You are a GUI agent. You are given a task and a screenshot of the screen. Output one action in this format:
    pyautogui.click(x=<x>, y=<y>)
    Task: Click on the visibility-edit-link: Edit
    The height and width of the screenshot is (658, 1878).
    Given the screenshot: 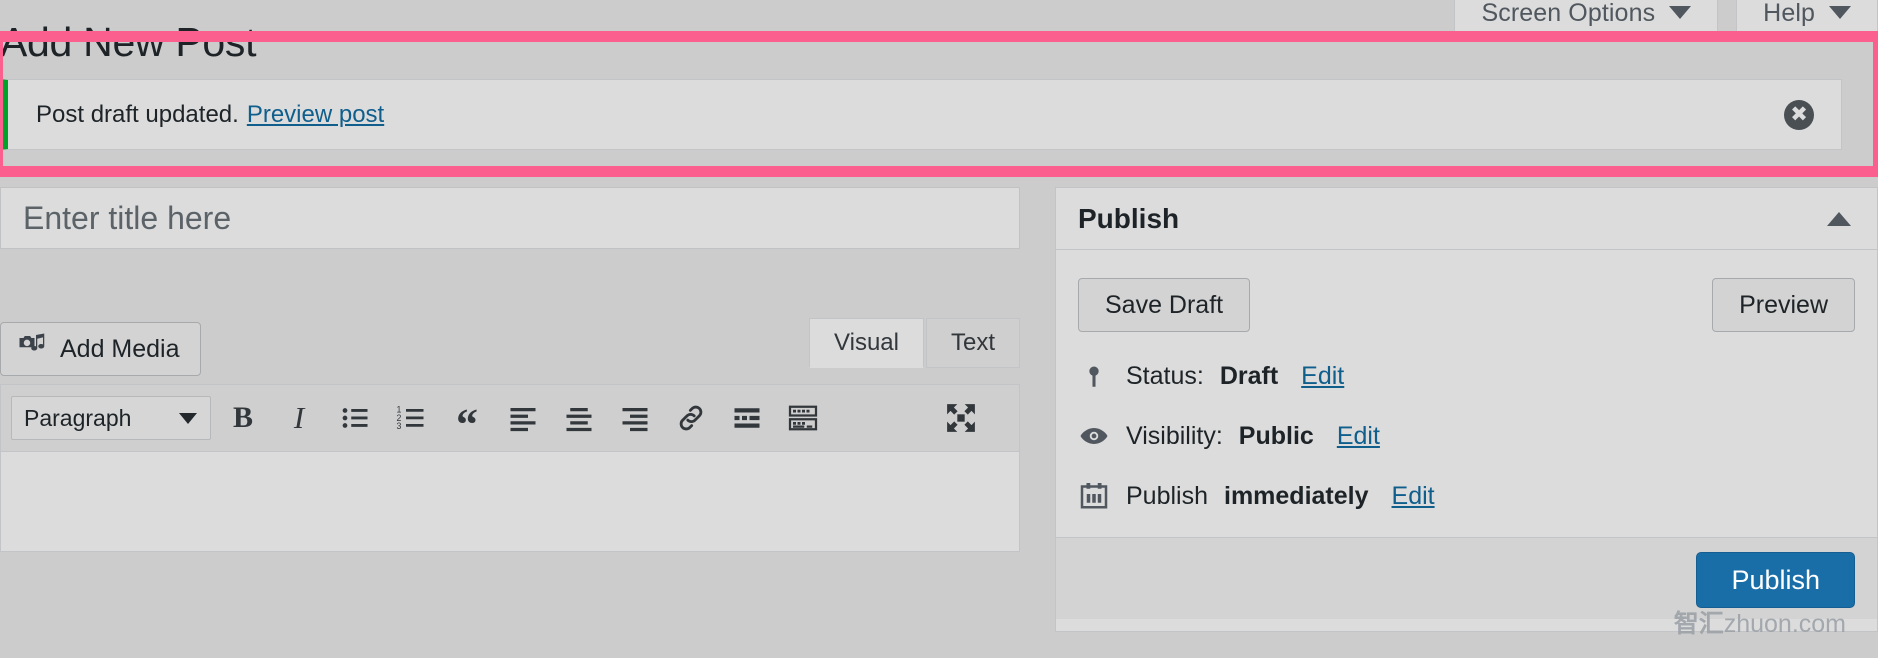 What is the action you would take?
    pyautogui.click(x=1358, y=436)
    